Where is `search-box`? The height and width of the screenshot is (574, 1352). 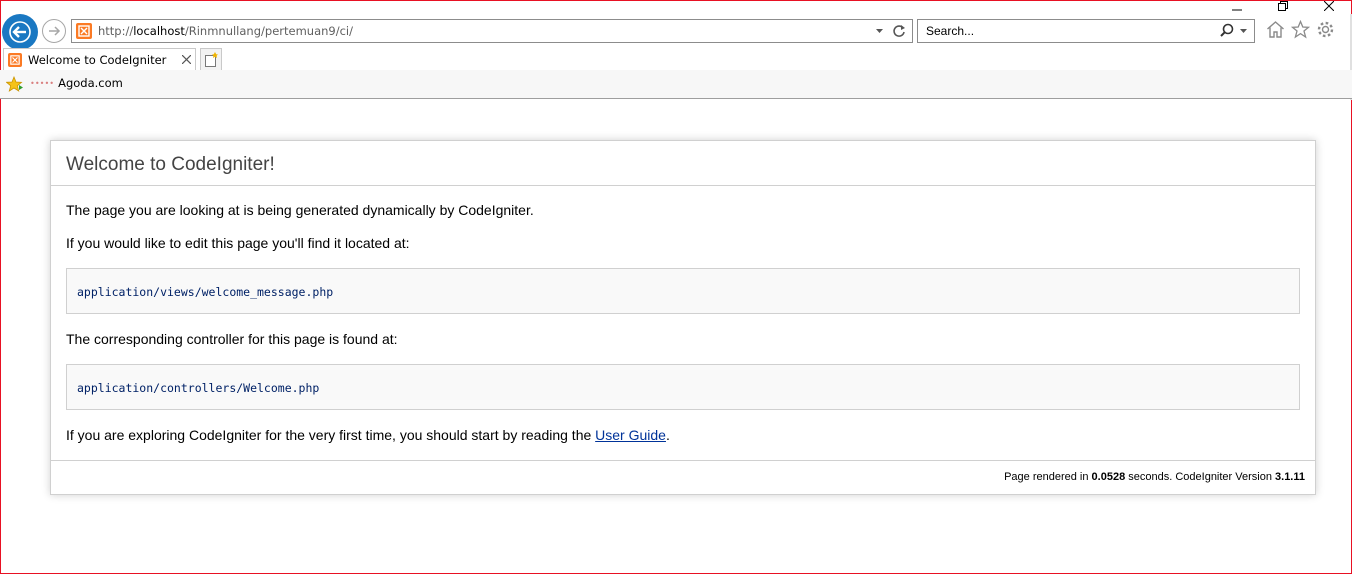
search-box is located at coordinates (1086, 31).